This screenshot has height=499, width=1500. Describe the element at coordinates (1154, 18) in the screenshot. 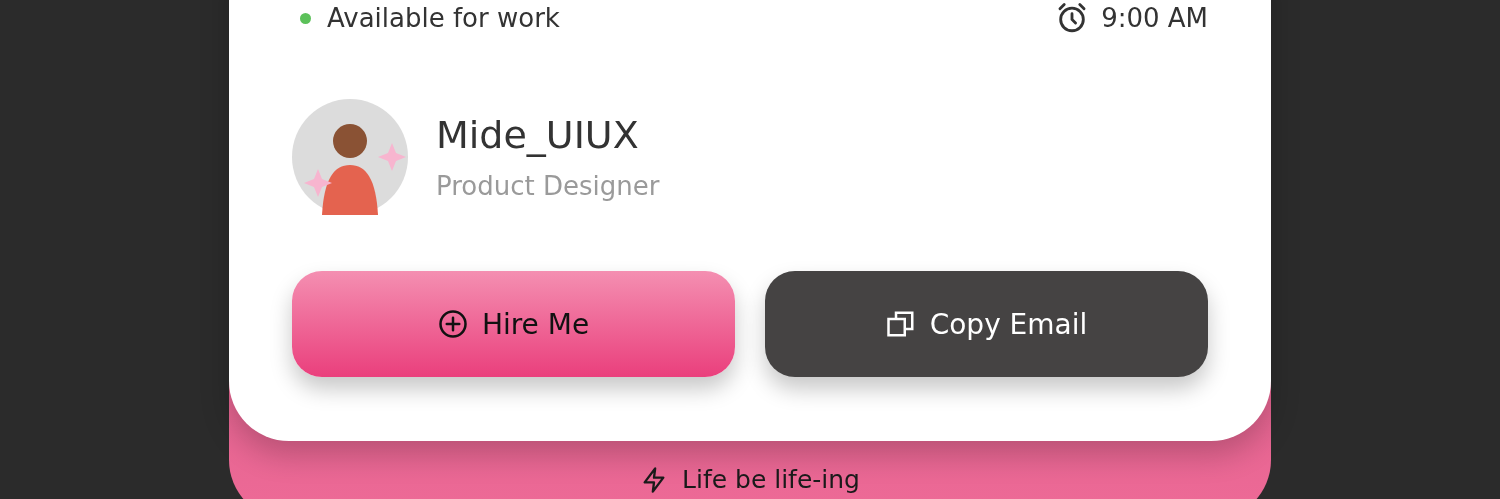

I see `time-text: 9:00 AM` at that location.